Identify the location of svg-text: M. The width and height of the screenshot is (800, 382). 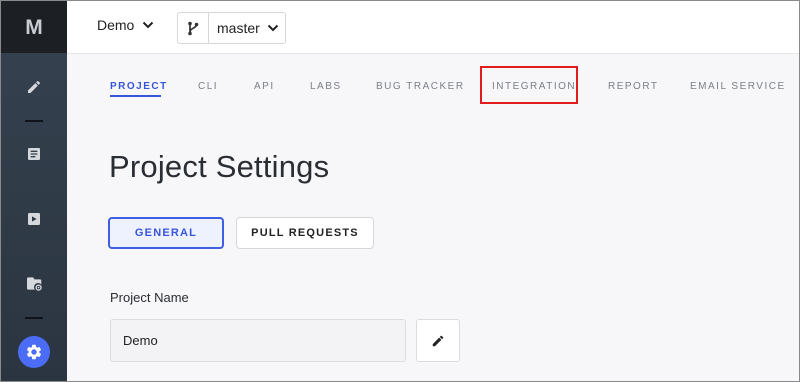
(34, 27).